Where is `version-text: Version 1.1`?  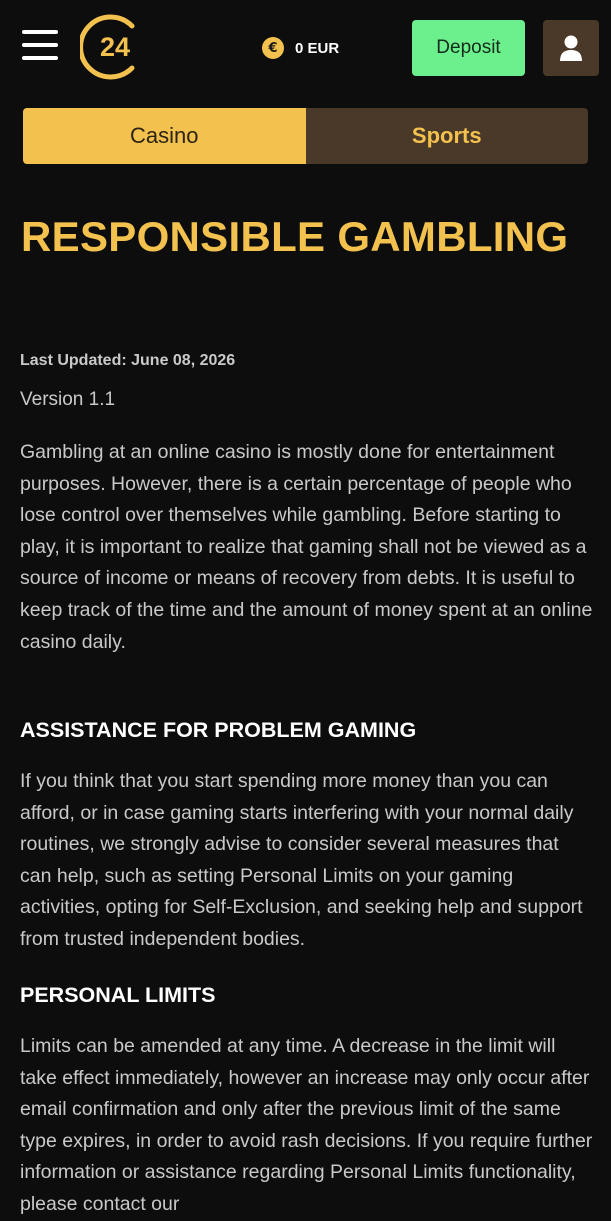 version-text: Version 1.1 is located at coordinates (68, 399).